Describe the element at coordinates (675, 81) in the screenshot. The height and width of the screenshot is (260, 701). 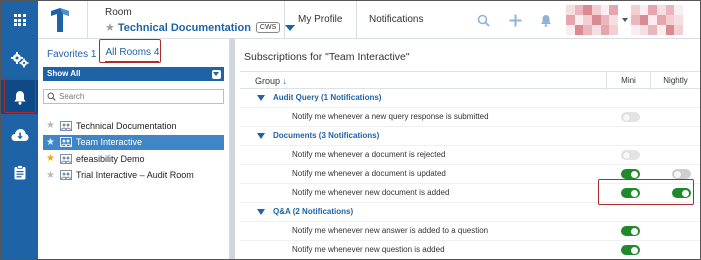
I see `column-header-nightly: Nightly` at that location.